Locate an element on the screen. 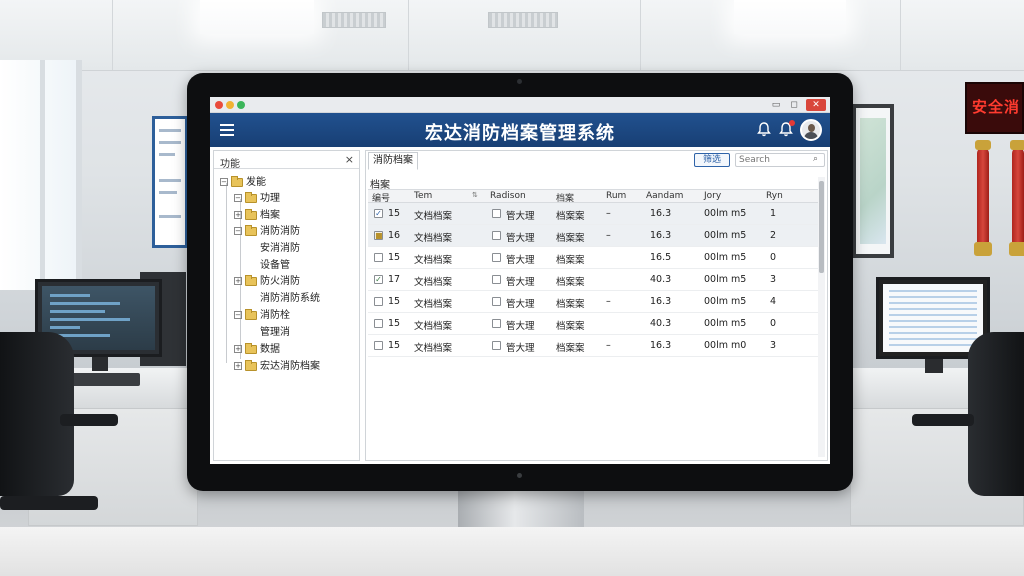  search-input is located at coordinates (780, 160).